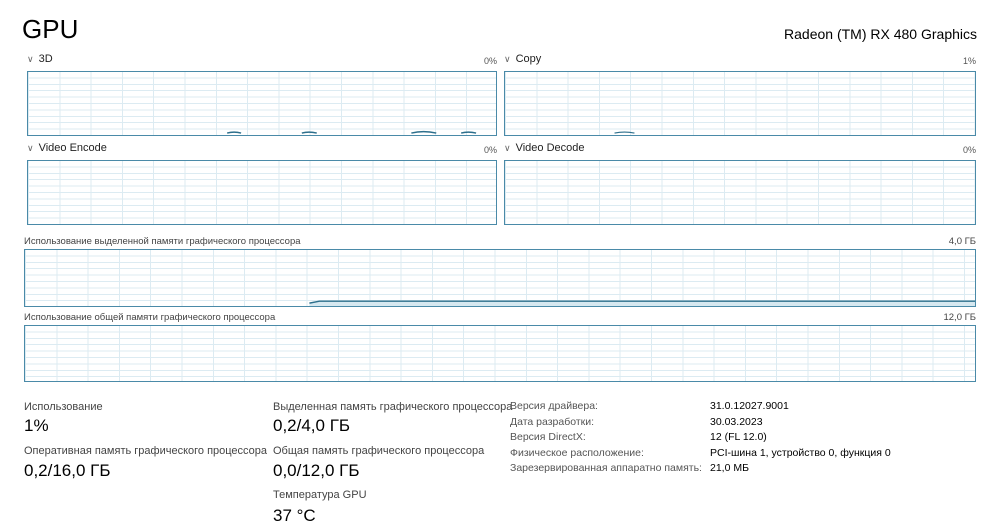 The height and width of the screenshot is (531, 1000). What do you see at coordinates (577, 453) in the screenshot?
I see `detail-label: Физическое расположение:` at bounding box center [577, 453].